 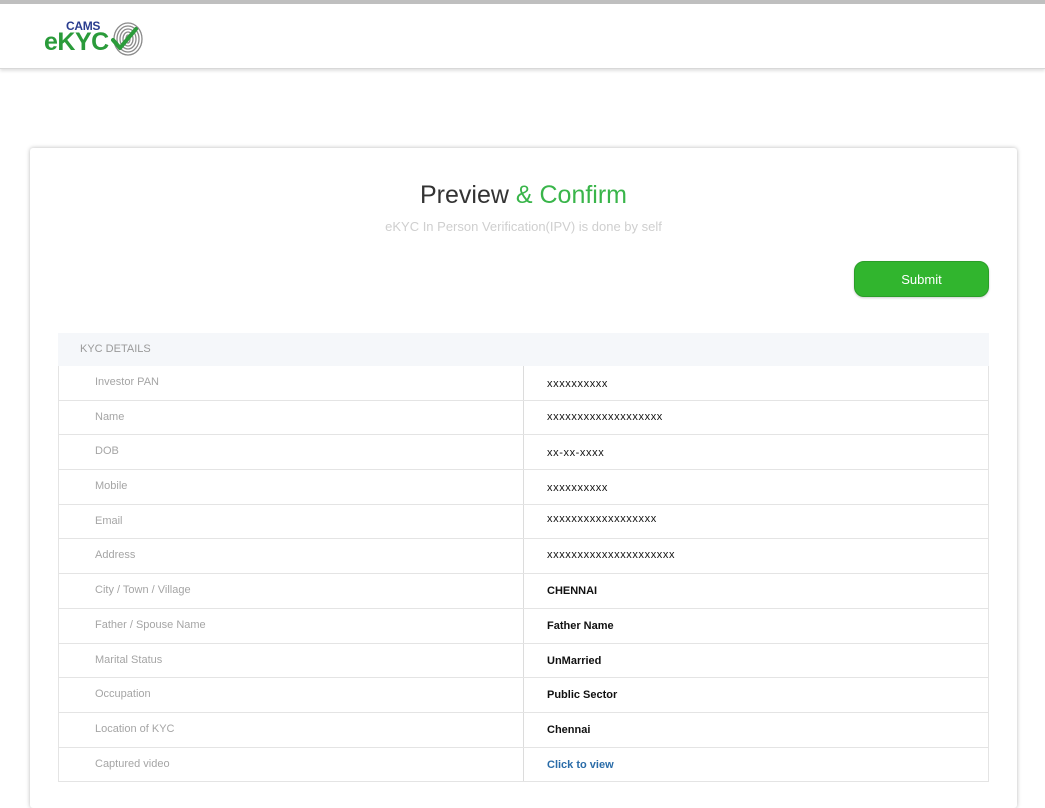 I want to click on row-value: CHENNAI, so click(x=756, y=591).